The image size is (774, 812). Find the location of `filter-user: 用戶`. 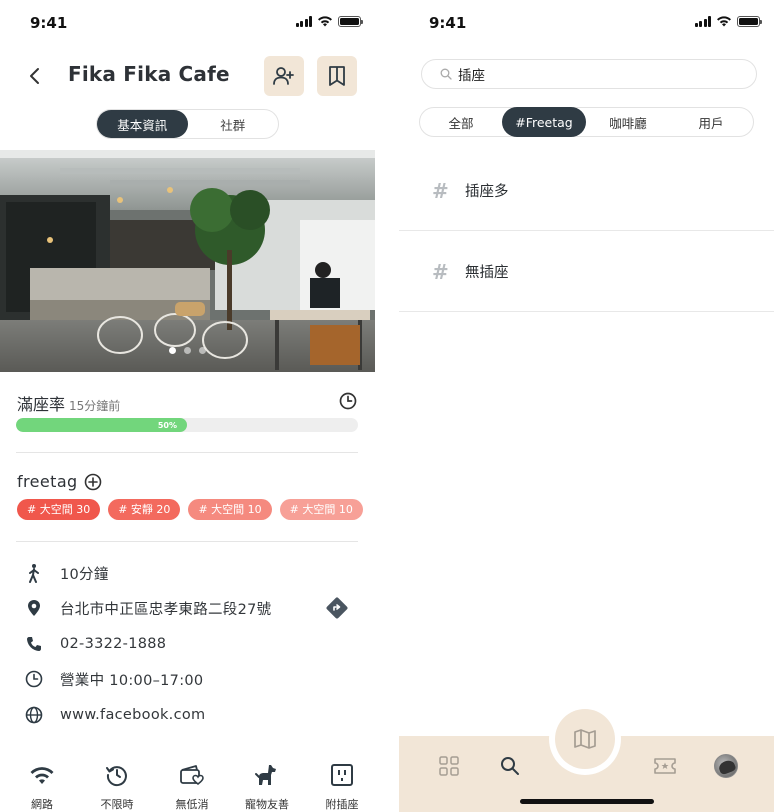

filter-user: 用戶 is located at coordinates (711, 122).